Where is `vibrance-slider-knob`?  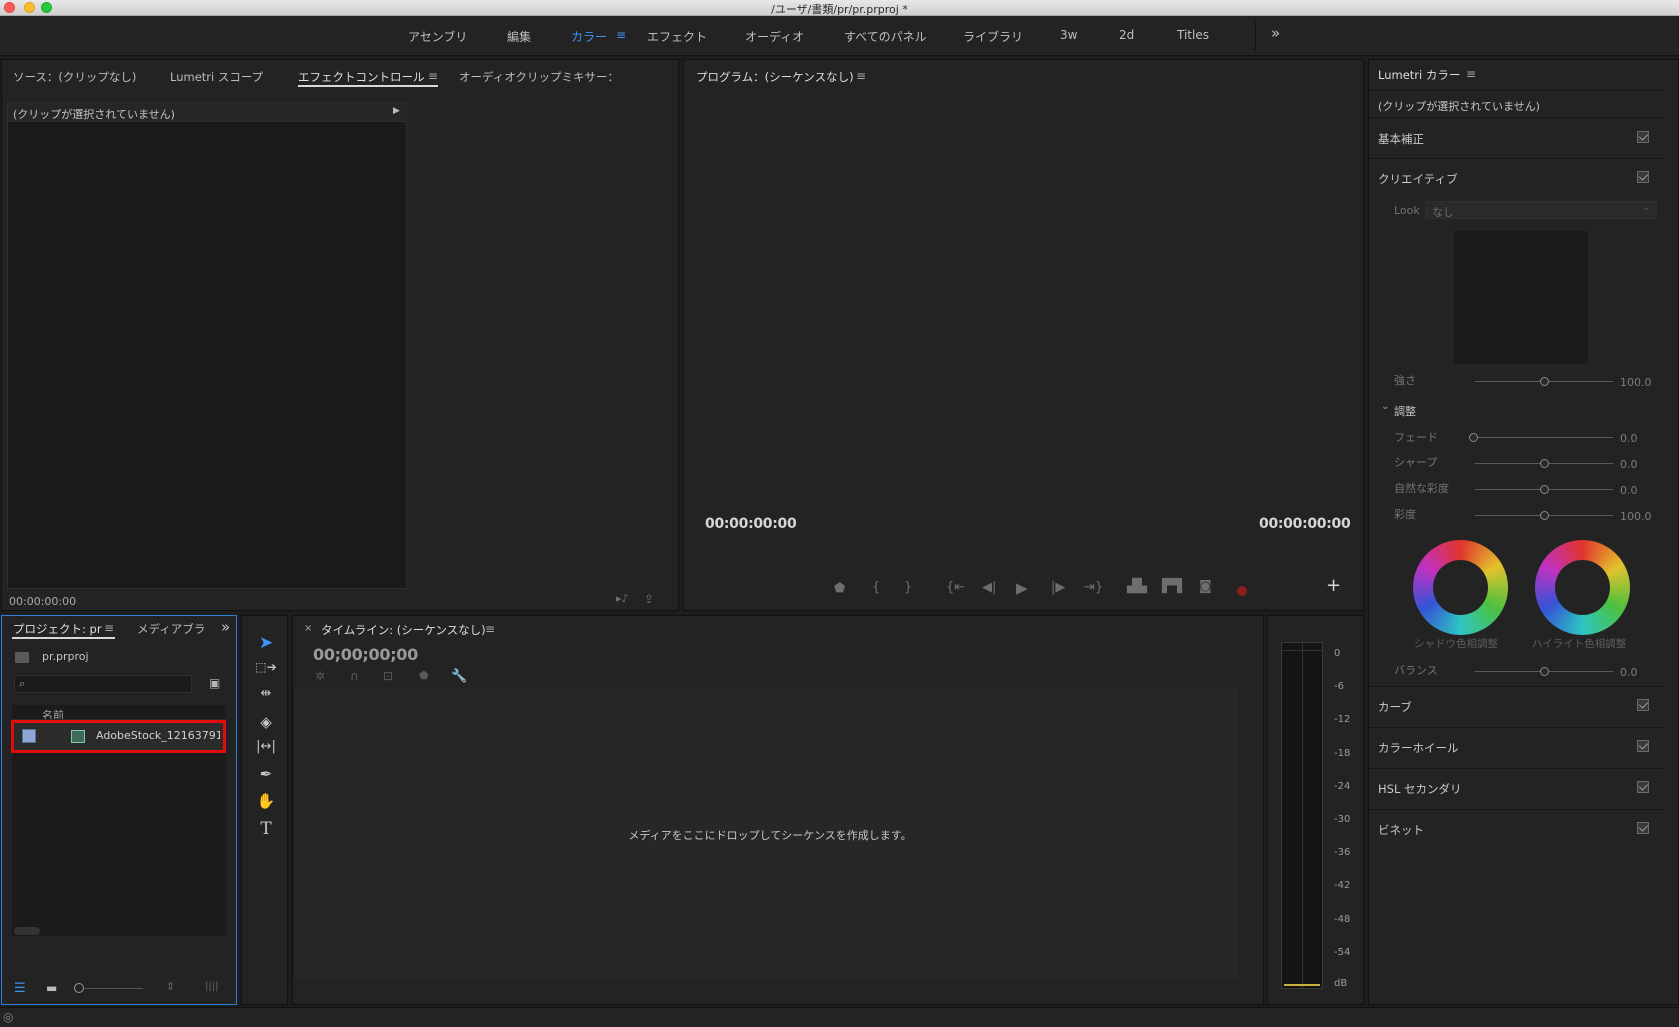 vibrance-slider-knob is located at coordinates (1544, 489).